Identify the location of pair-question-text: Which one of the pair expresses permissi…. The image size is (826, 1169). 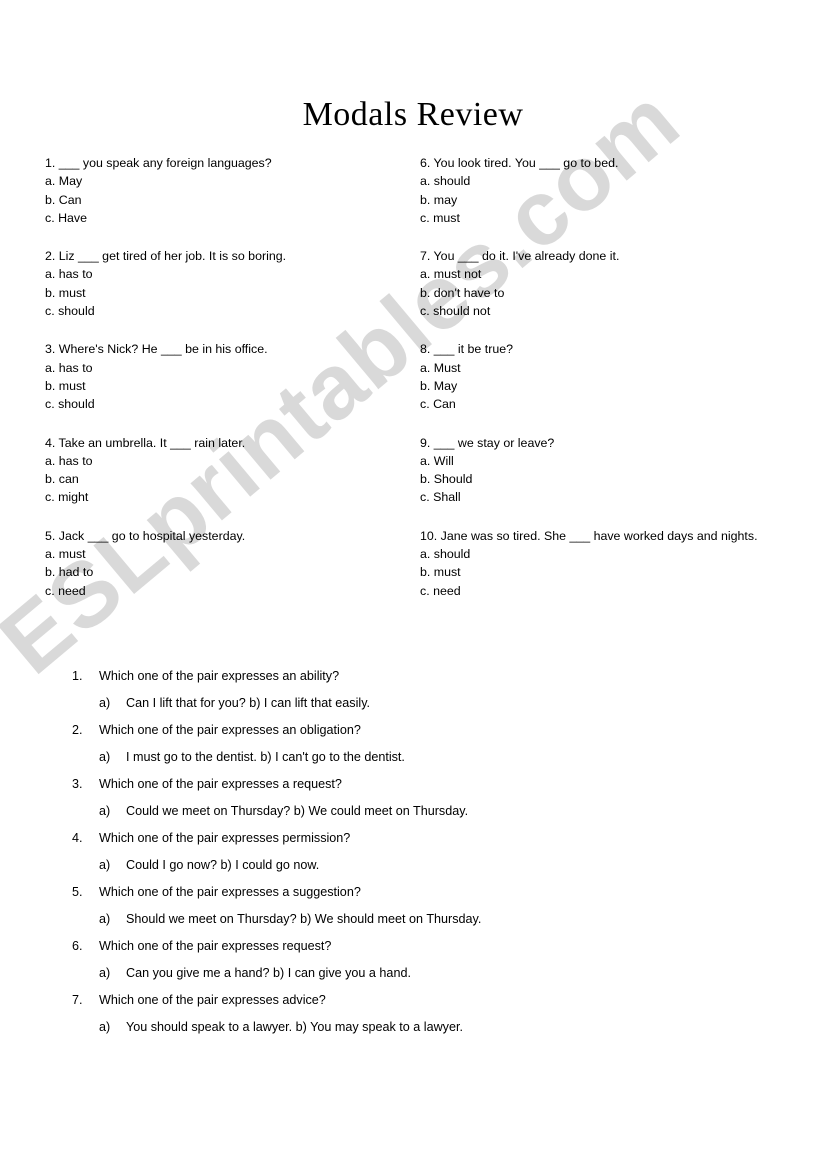
(225, 838).